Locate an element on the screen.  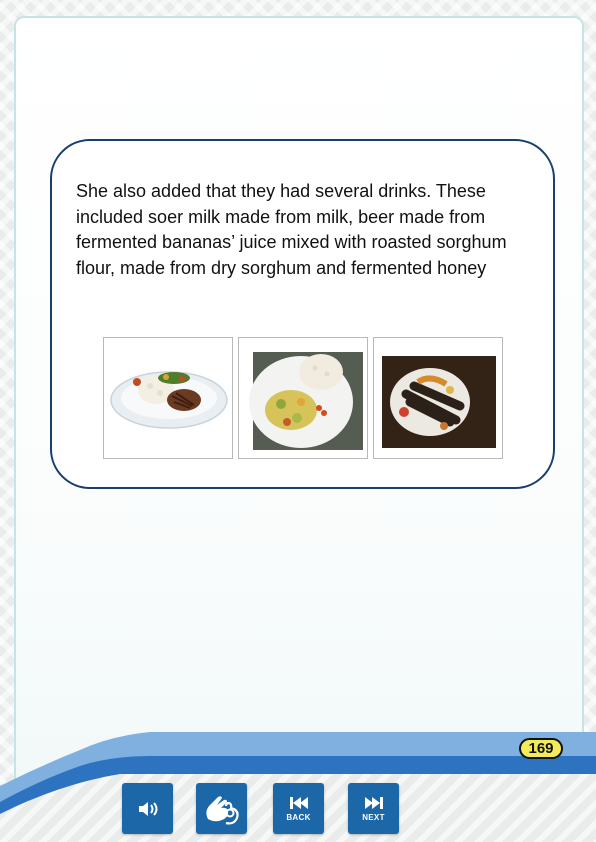
sign-language-button is located at coordinates (221, 808).